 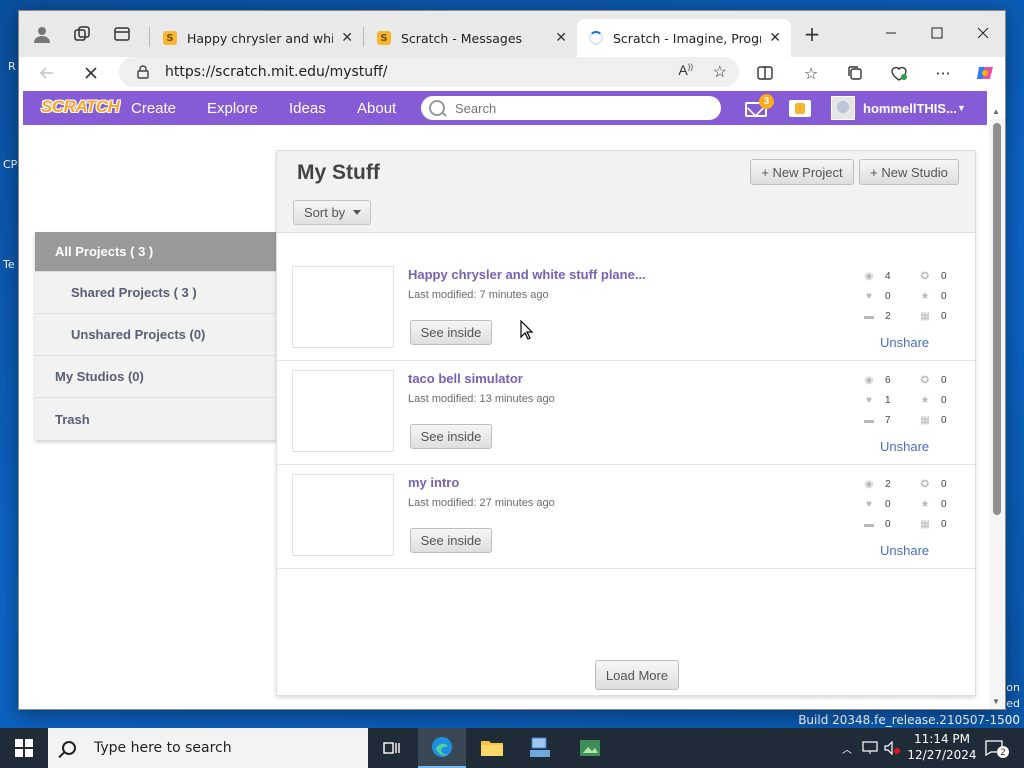 What do you see at coordinates (156, 335) in the screenshot?
I see `sidebar-item-unshared-projects: Unshared Projects (0)` at bounding box center [156, 335].